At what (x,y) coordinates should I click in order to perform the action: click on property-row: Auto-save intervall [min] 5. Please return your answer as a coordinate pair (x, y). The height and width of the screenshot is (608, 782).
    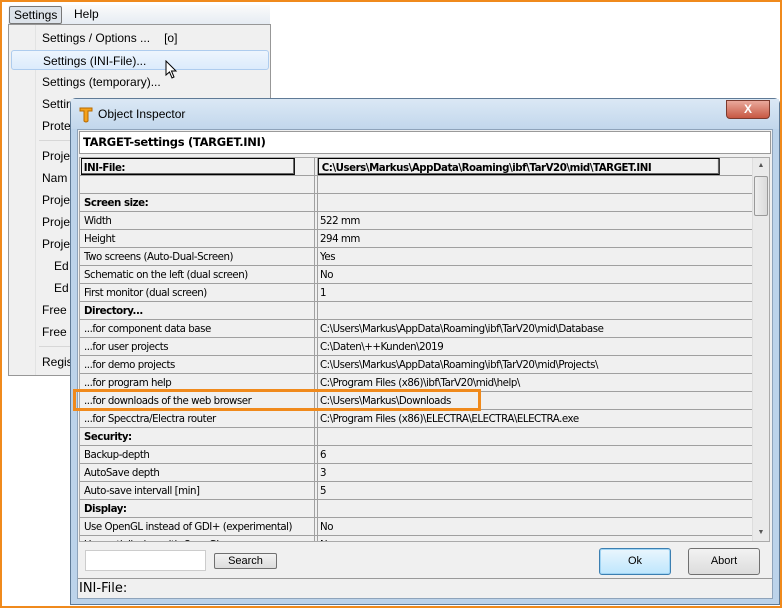
    Looking at the image, I should click on (417, 491).